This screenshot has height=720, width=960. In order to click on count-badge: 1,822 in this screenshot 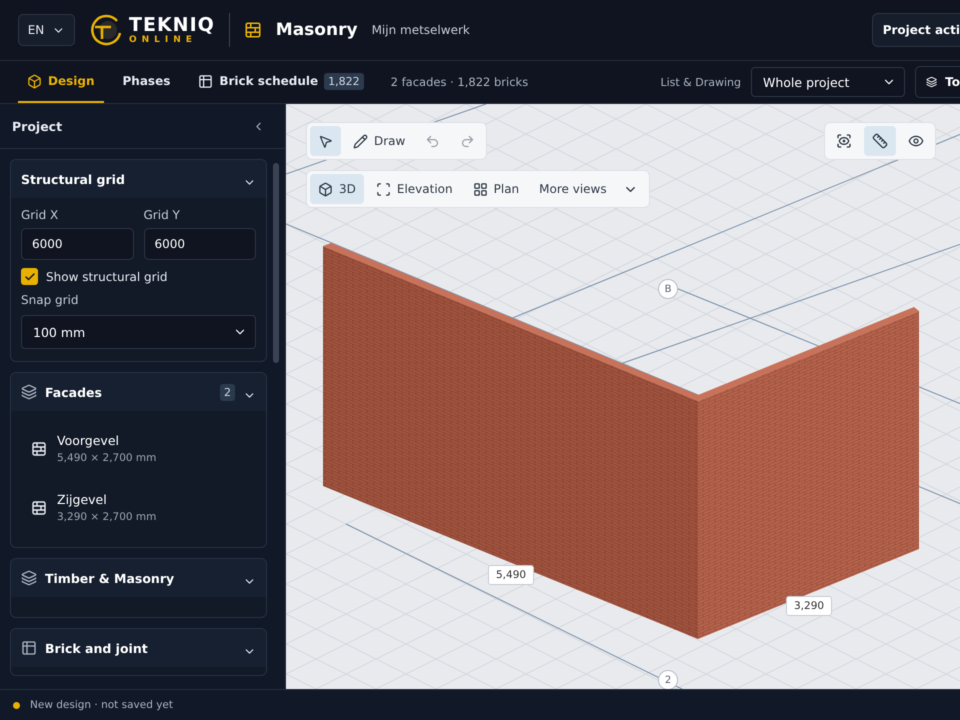, I will do `click(344, 81)`.